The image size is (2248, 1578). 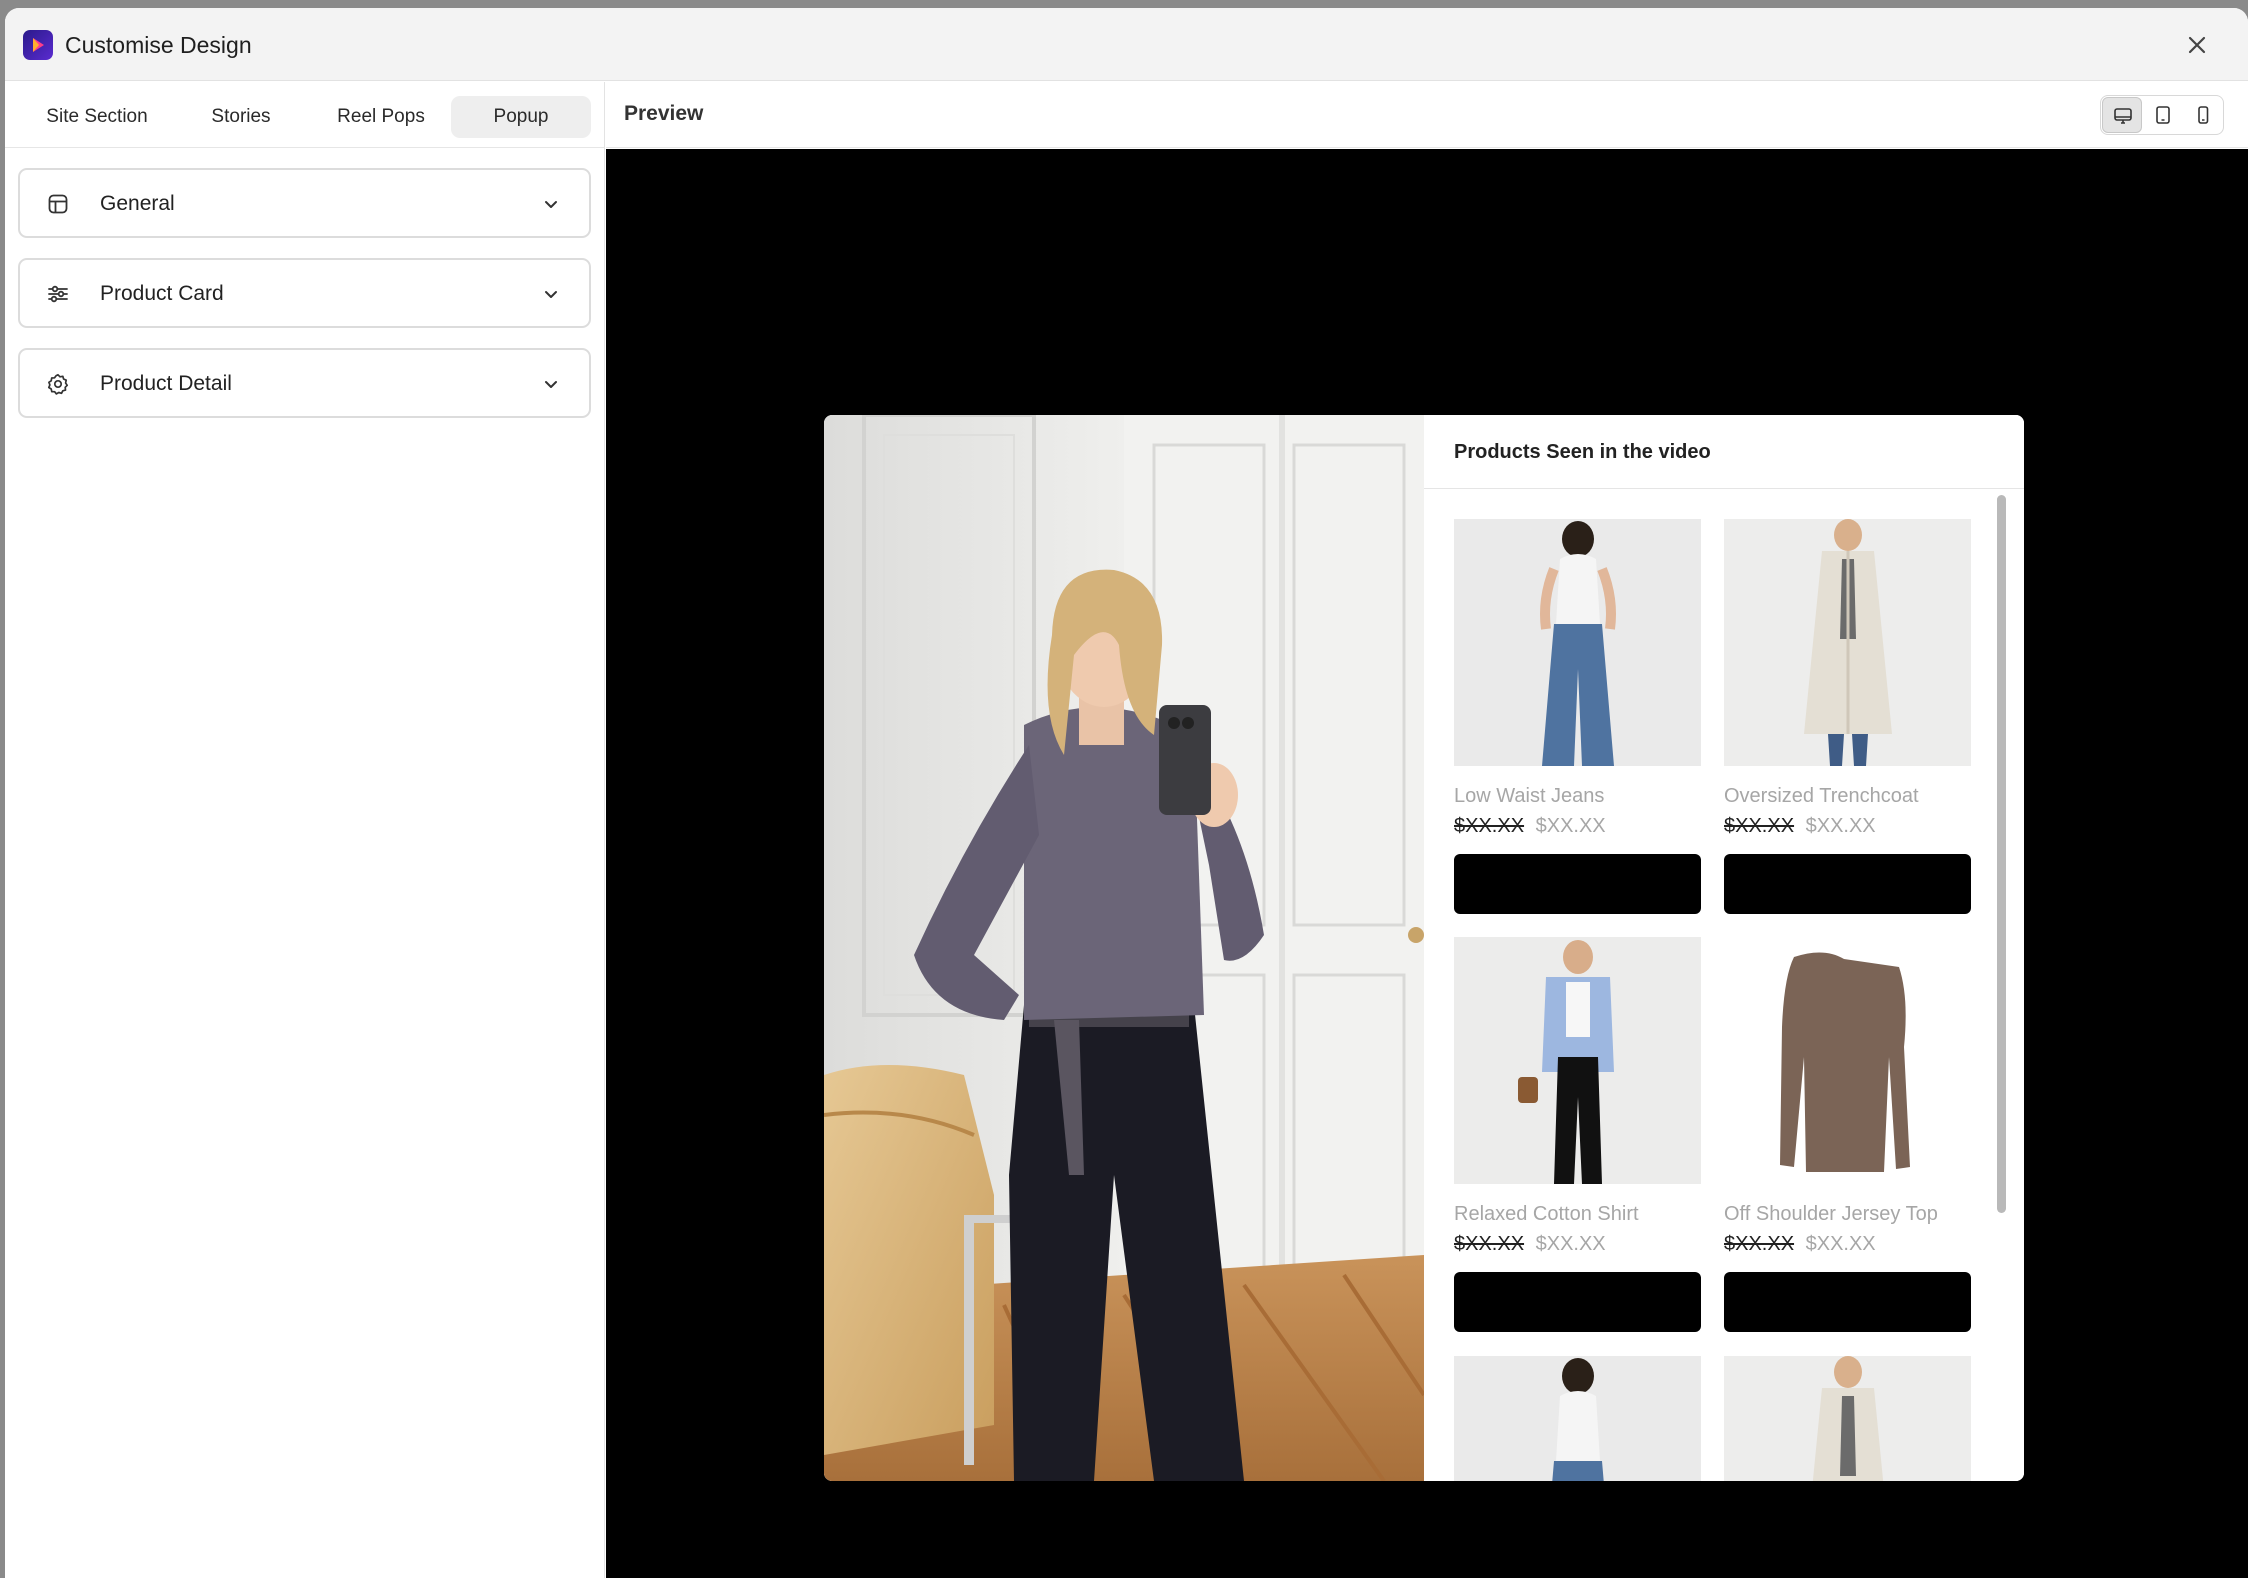 What do you see at coordinates (241, 117) in the screenshot?
I see `tab-stories: Stories` at bounding box center [241, 117].